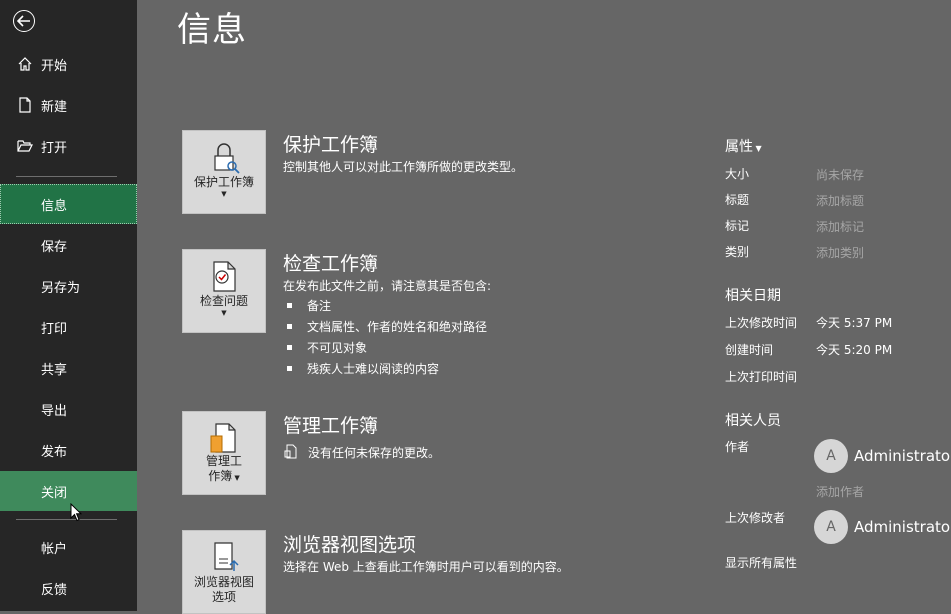 This screenshot has height=614, width=951. What do you see at coordinates (840, 252) in the screenshot?
I see `add-category-field: 添加类别` at bounding box center [840, 252].